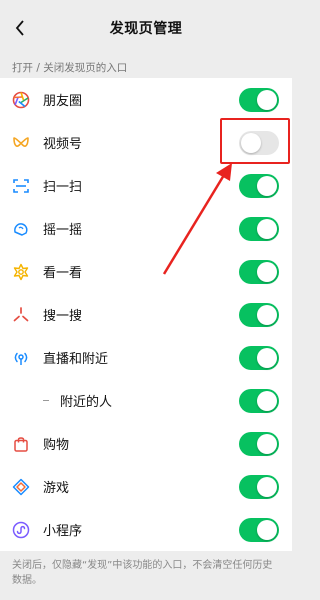 This screenshot has height=600, width=320. What do you see at coordinates (21, 272) in the screenshot?
I see `top-stories-icon` at bounding box center [21, 272].